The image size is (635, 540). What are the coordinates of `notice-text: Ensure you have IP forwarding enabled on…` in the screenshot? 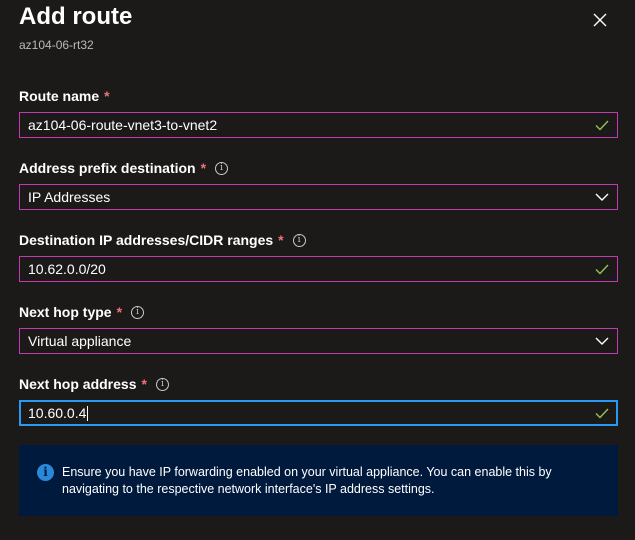 It's located at (307, 480).